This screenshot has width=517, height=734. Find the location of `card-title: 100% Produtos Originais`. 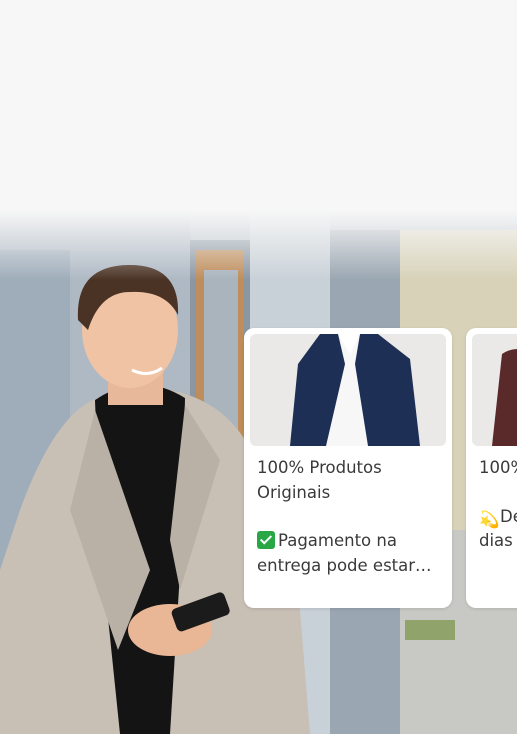

card-title: 100% Produtos Originais is located at coordinates (319, 480).